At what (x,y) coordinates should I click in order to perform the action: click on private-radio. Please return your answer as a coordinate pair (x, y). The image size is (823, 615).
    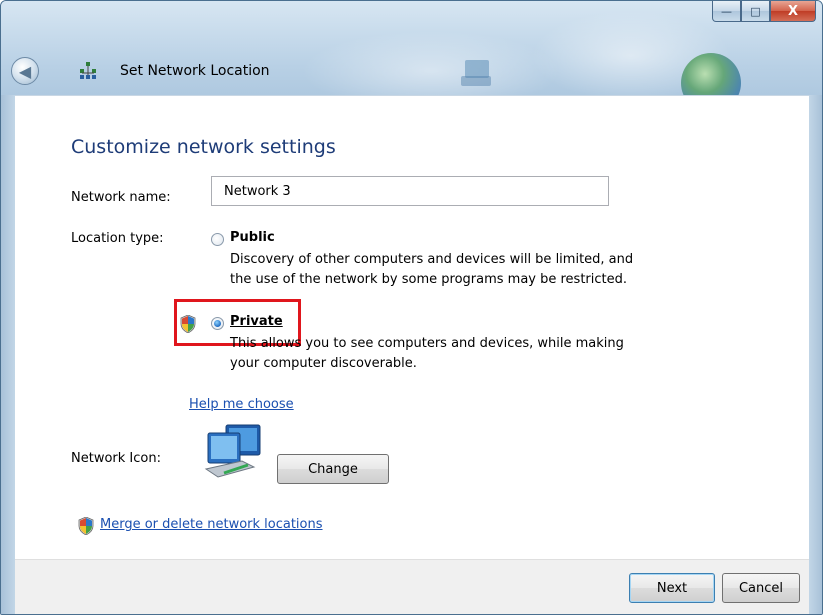
    Looking at the image, I should click on (217, 323).